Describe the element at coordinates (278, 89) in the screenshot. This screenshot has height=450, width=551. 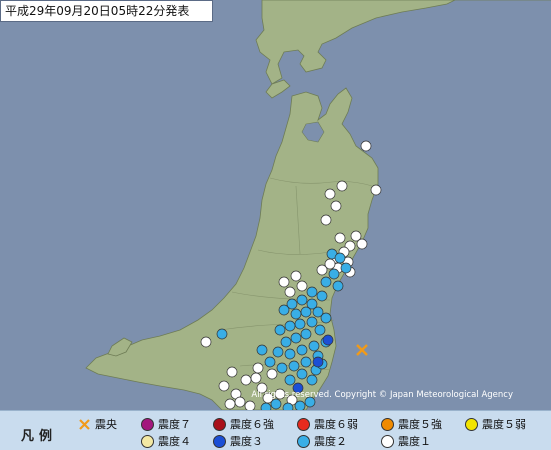
I see `hokkaido-peninsula` at that location.